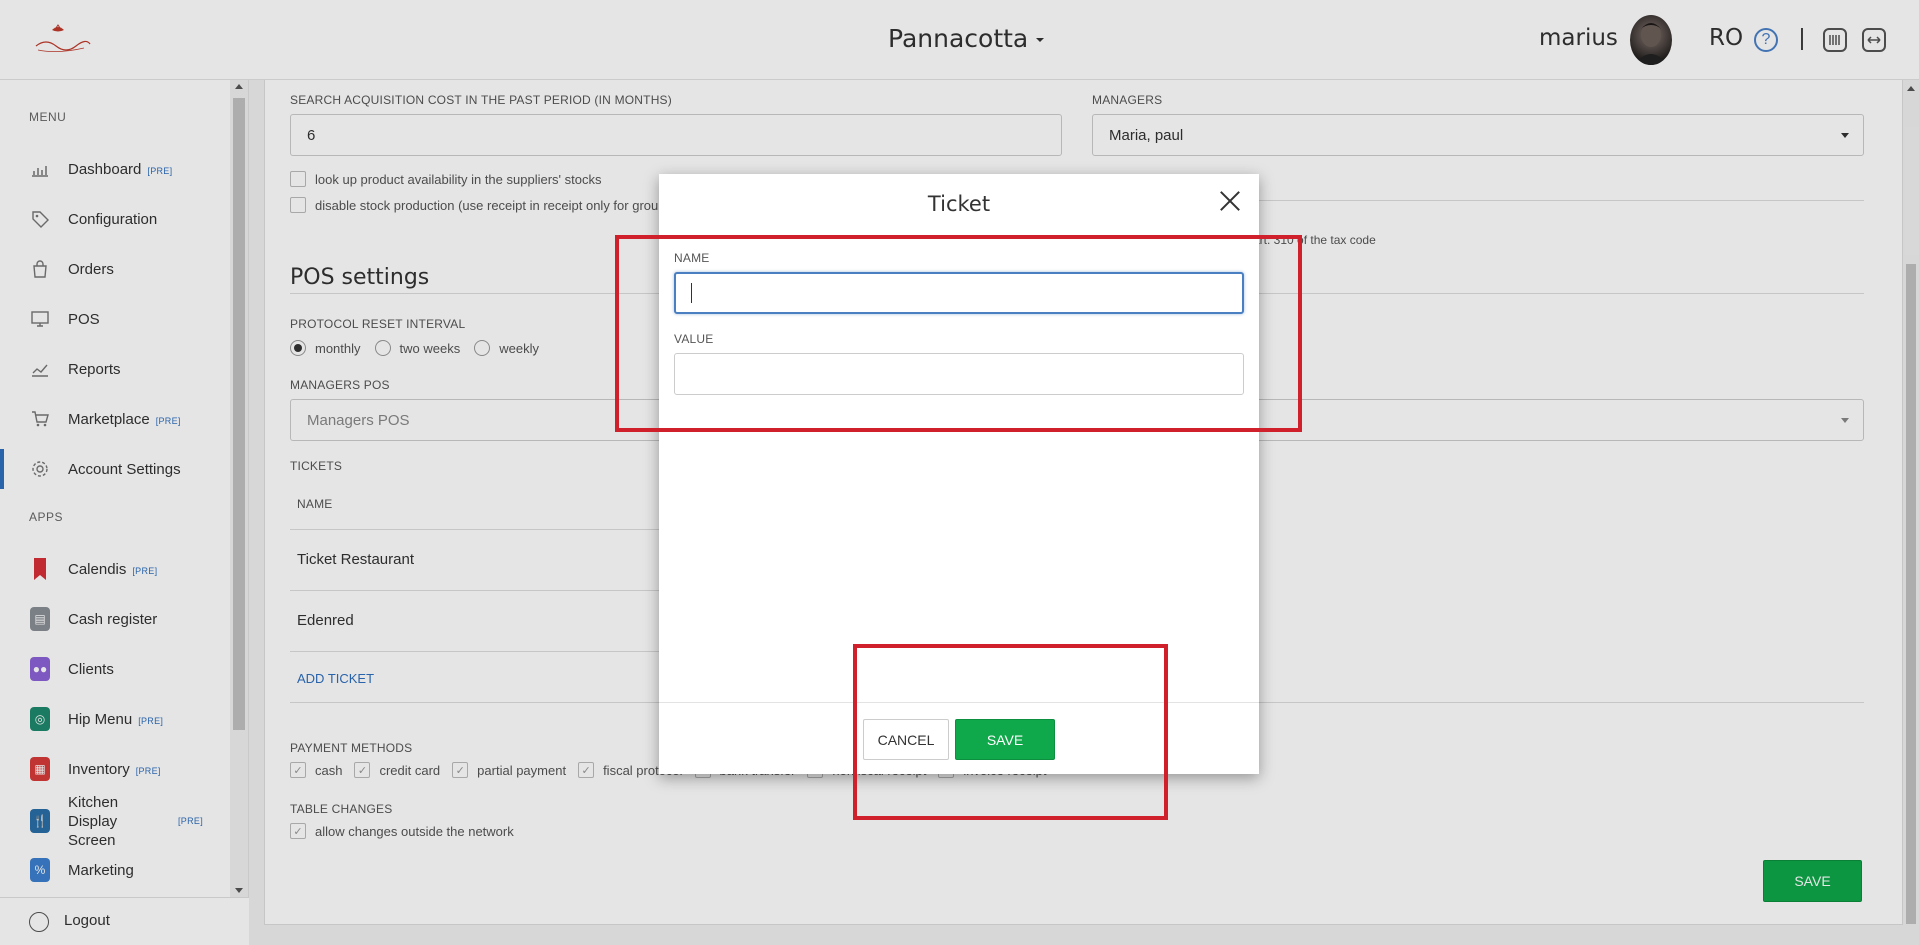  What do you see at coordinates (1230, 201) in the screenshot?
I see `close-icon` at bounding box center [1230, 201].